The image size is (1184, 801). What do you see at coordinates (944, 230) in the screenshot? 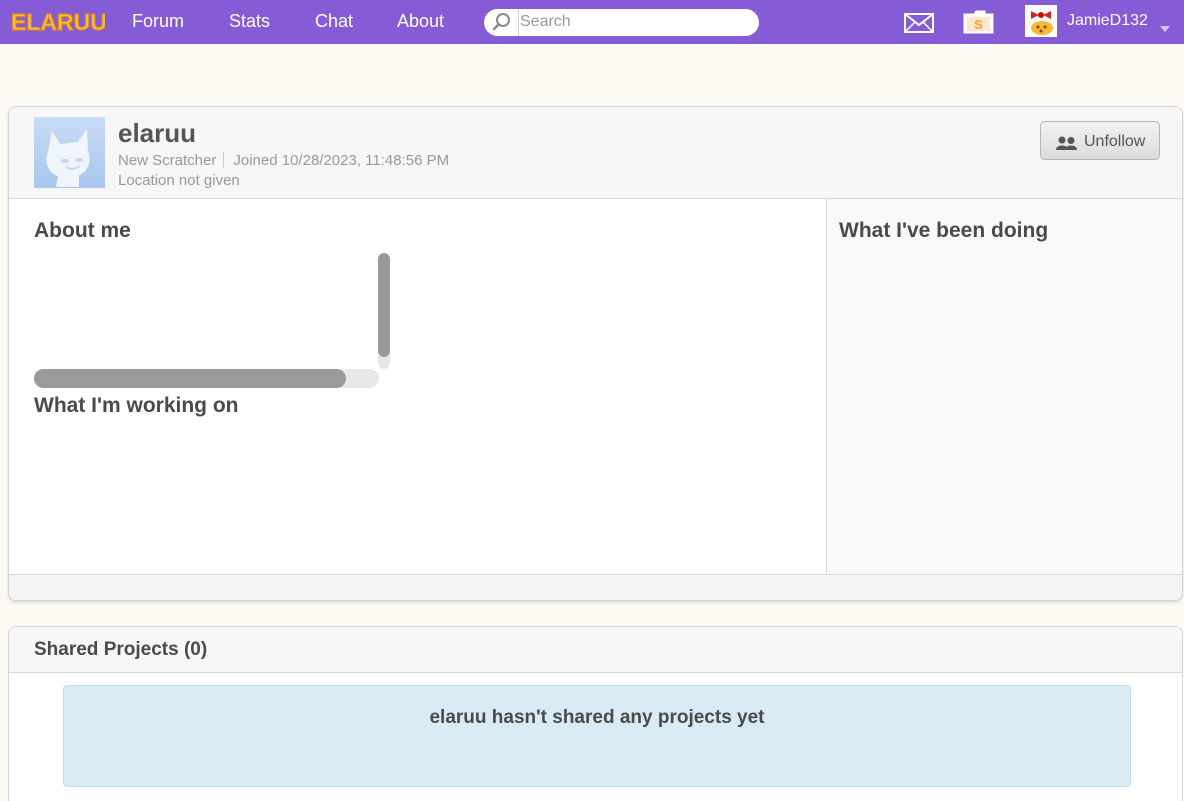
I see `what-ive-been-doing-heading: What I've been doing` at bounding box center [944, 230].